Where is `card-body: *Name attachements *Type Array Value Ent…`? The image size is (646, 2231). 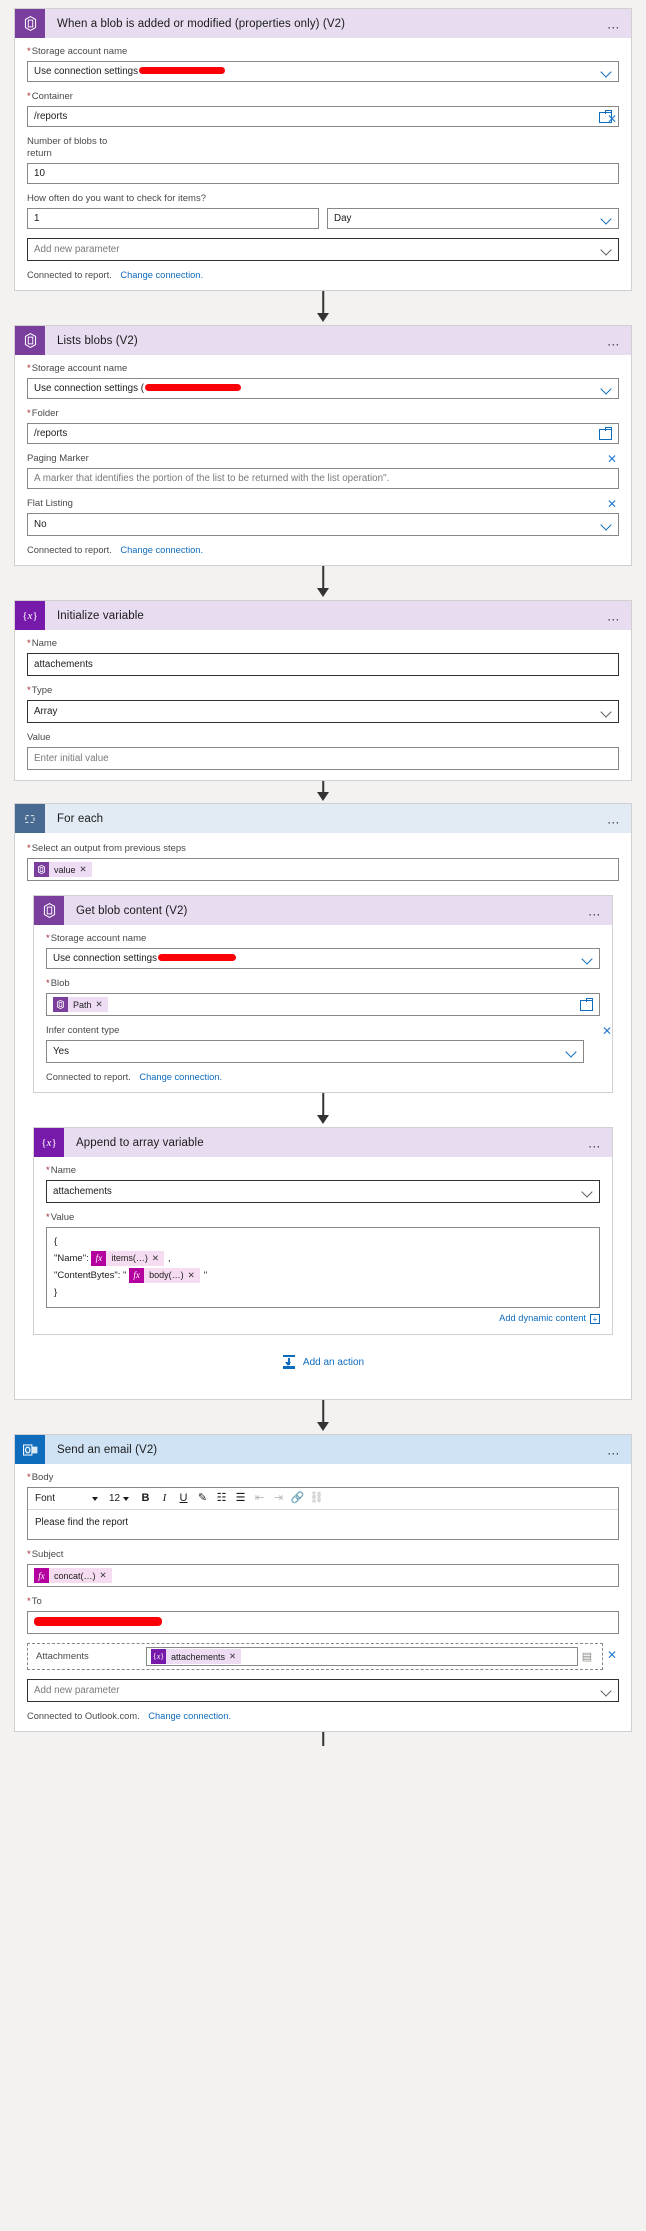 card-body: *Name attachements *Type Array Value Ent… is located at coordinates (323, 705).